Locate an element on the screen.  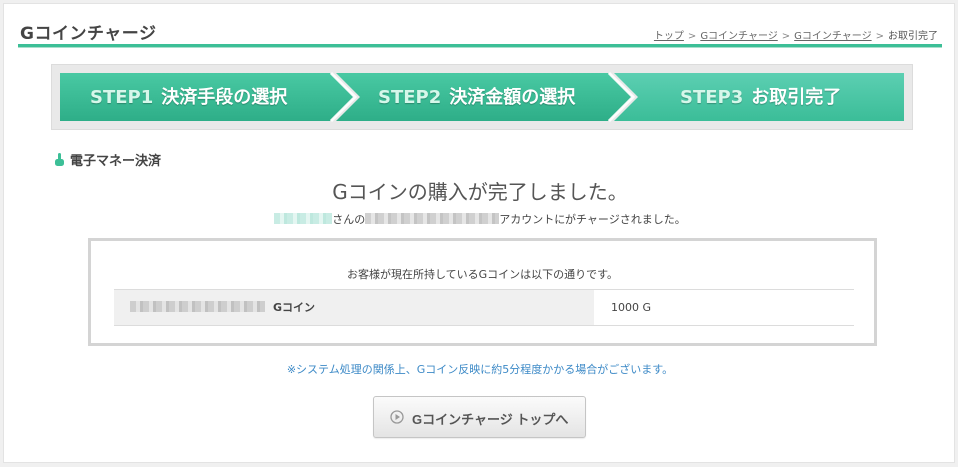
step3-label: STEP3 お取引完了 is located at coordinates (760, 98).